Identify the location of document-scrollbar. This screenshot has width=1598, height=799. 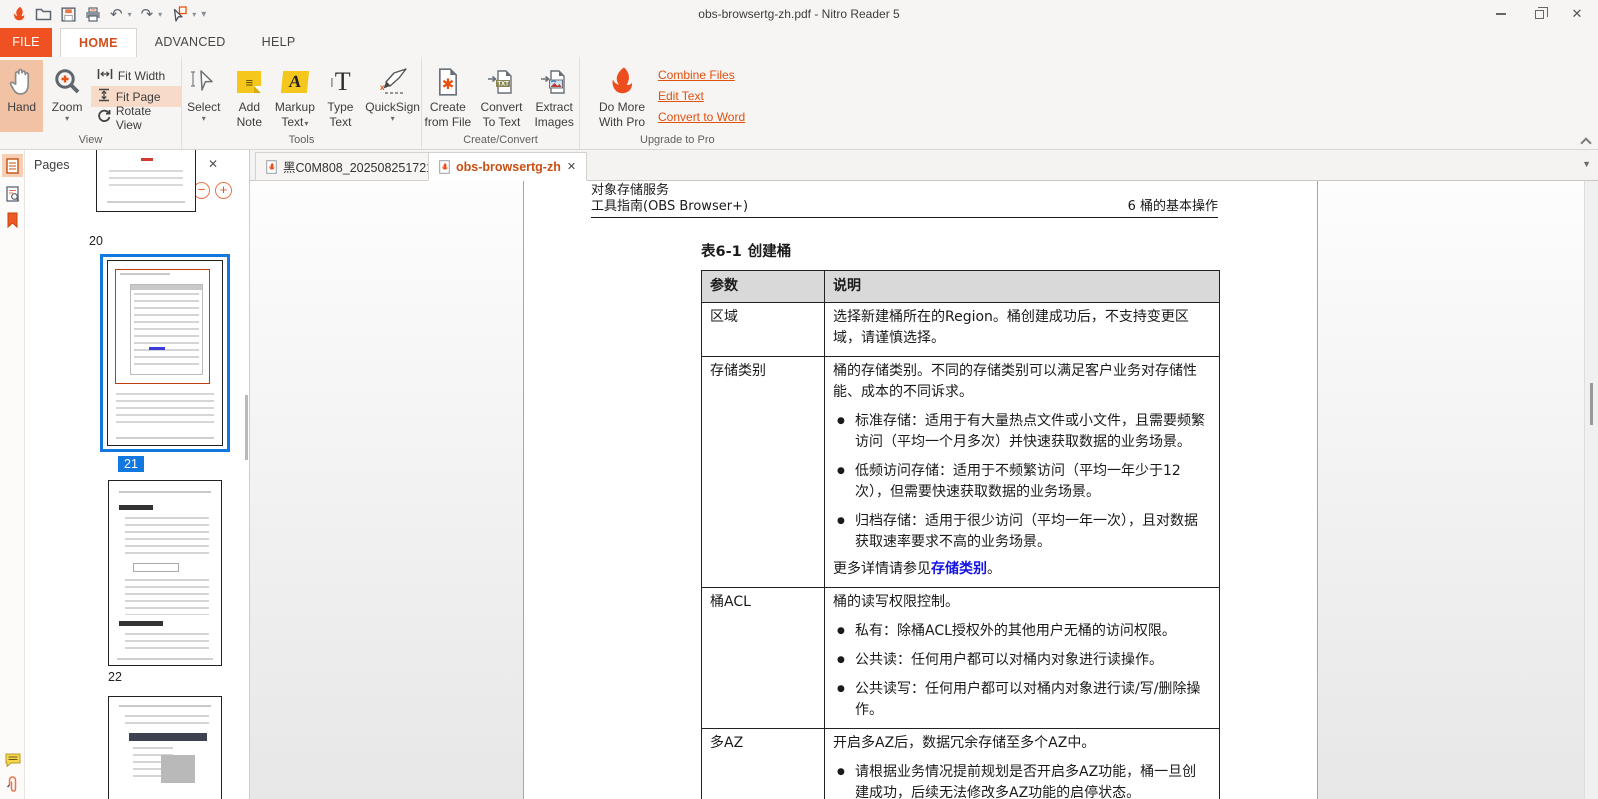
(1591, 490).